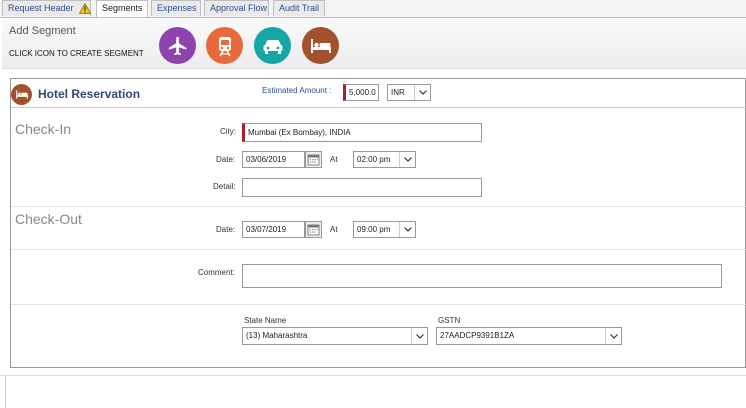 This screenshot has width=746, height=408. I want to click on warning-icon, so click(85, 9).